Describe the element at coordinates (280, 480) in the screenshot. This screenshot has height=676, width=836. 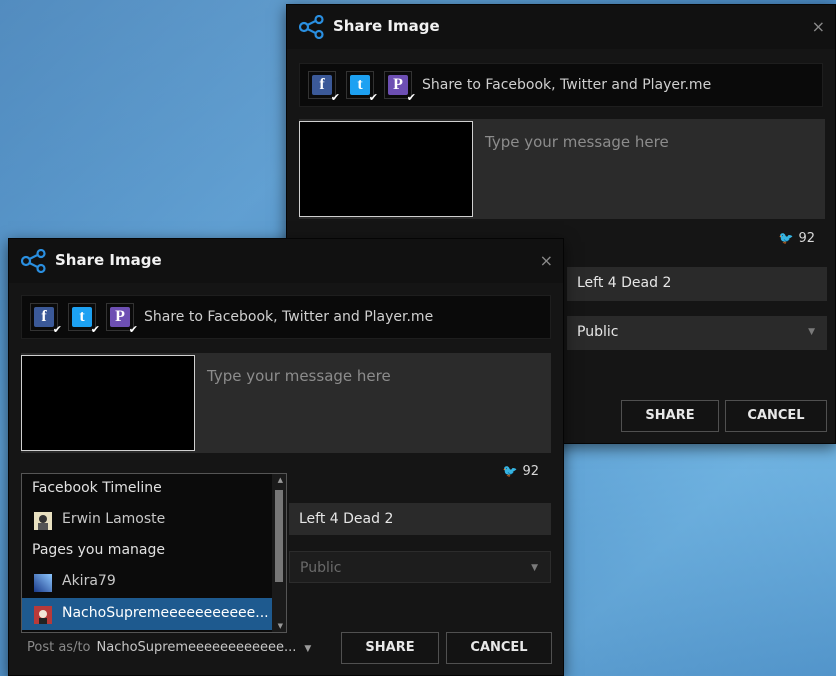
I see `scroll-up-icon: ▲` at that location.